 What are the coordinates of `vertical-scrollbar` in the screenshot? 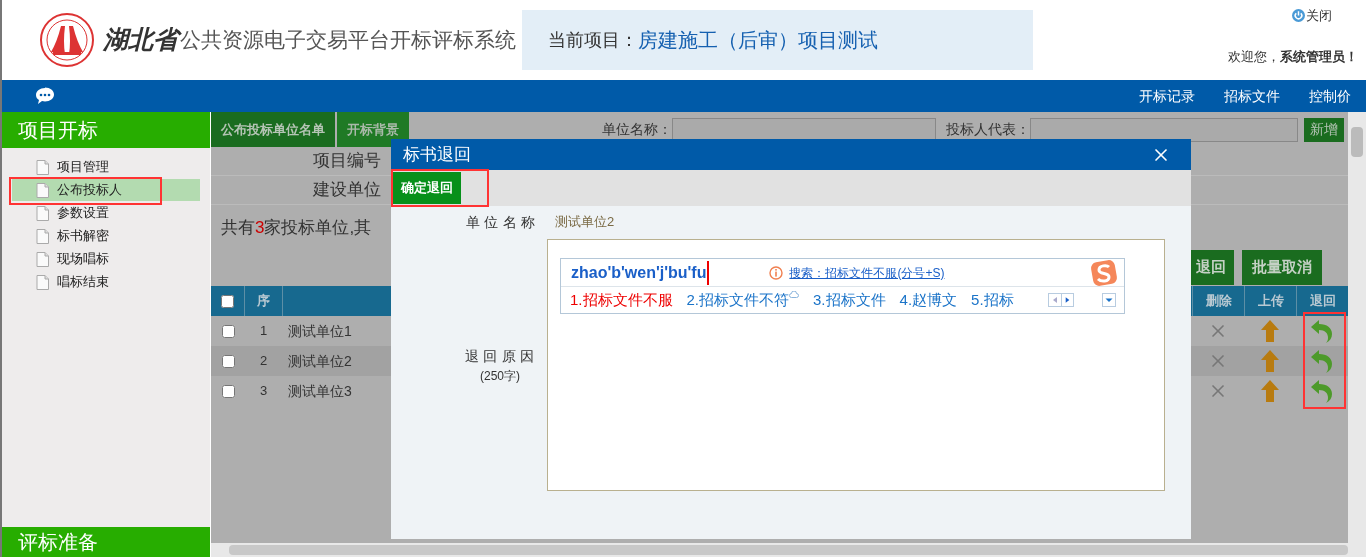 It's located at (1357, 327).